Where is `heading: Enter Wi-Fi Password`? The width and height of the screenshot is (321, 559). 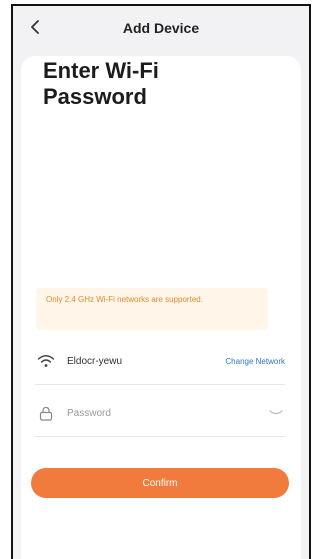
heading: Enter Wi-Fi Password is located at coordinates (101, 83).